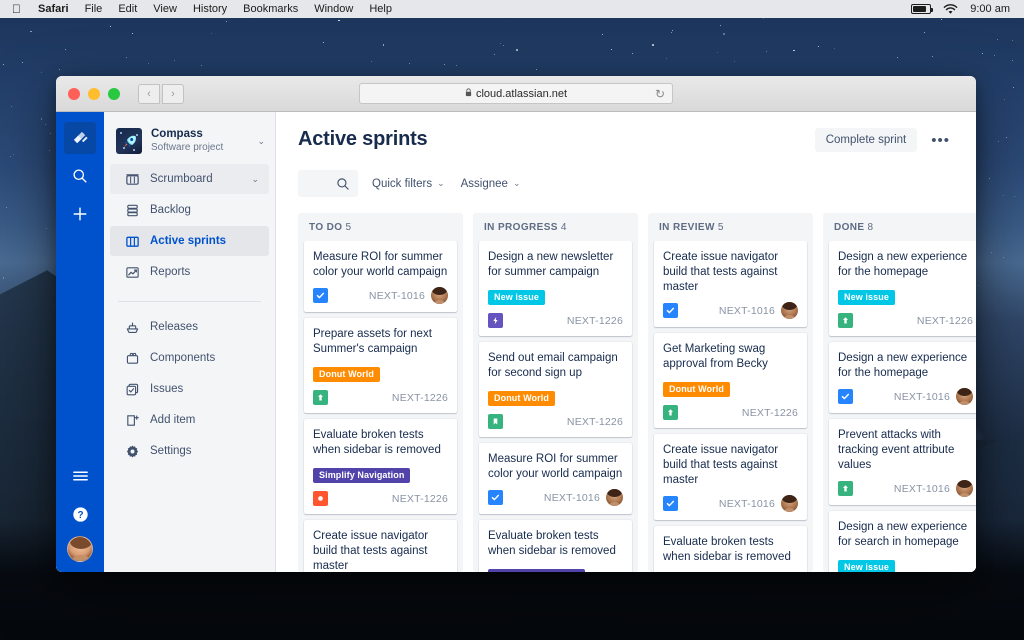 The width and height of the screenshot is (1024, 640). What do you see at coordinates (380, 9) in the screenshot?
I see `menu-item-help: Help` at bounding box center [380, 9].